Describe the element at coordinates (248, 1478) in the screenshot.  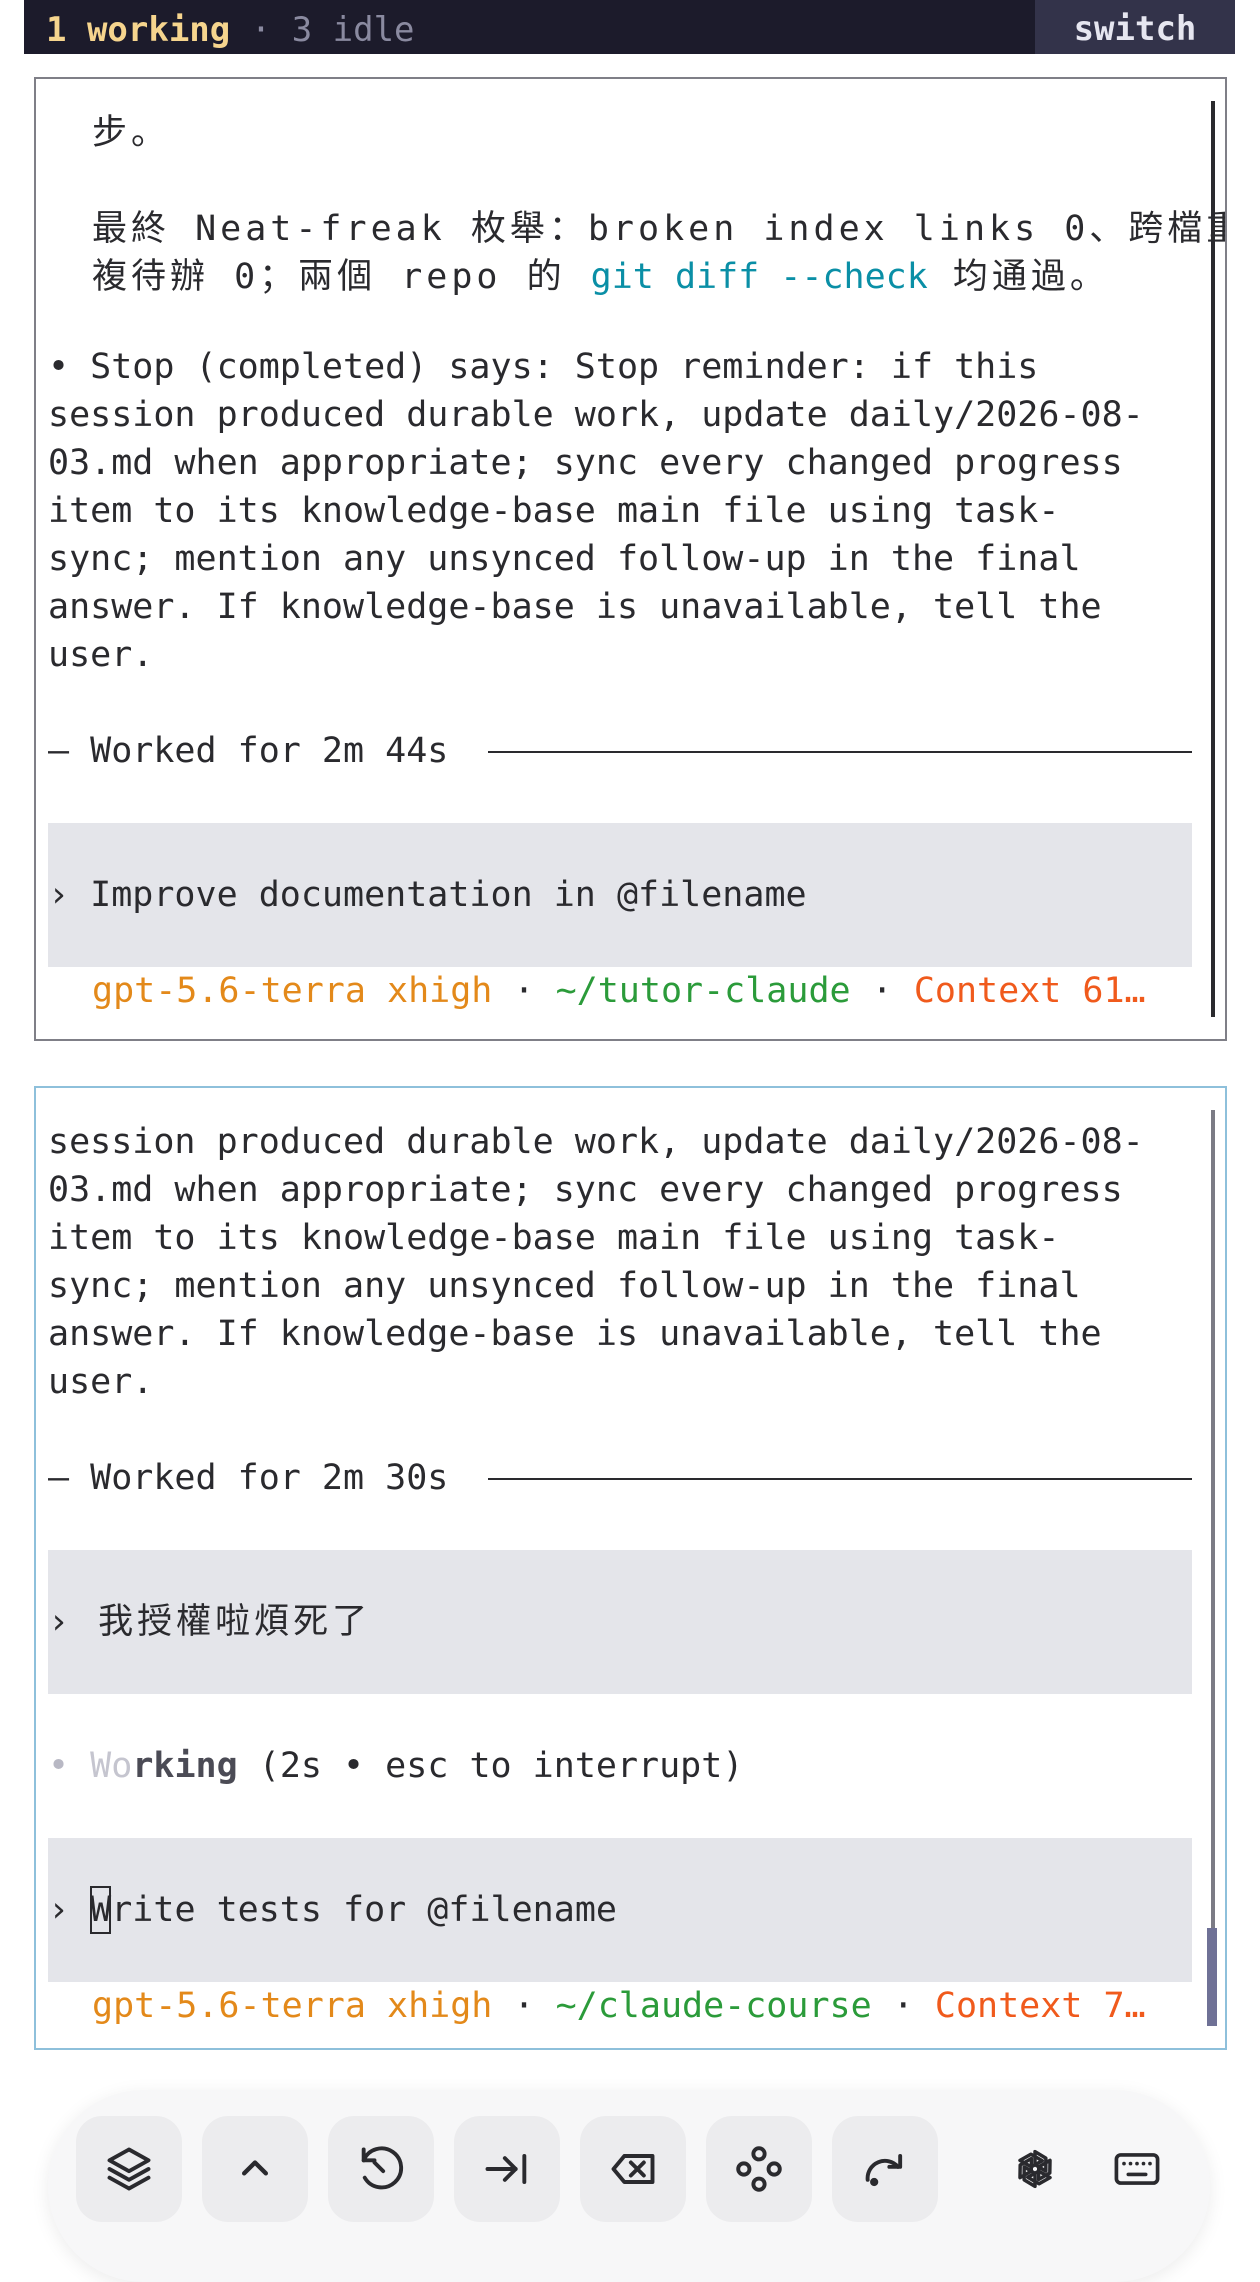
I see `worked-duration: — Worked for 2m 30s` at that location.